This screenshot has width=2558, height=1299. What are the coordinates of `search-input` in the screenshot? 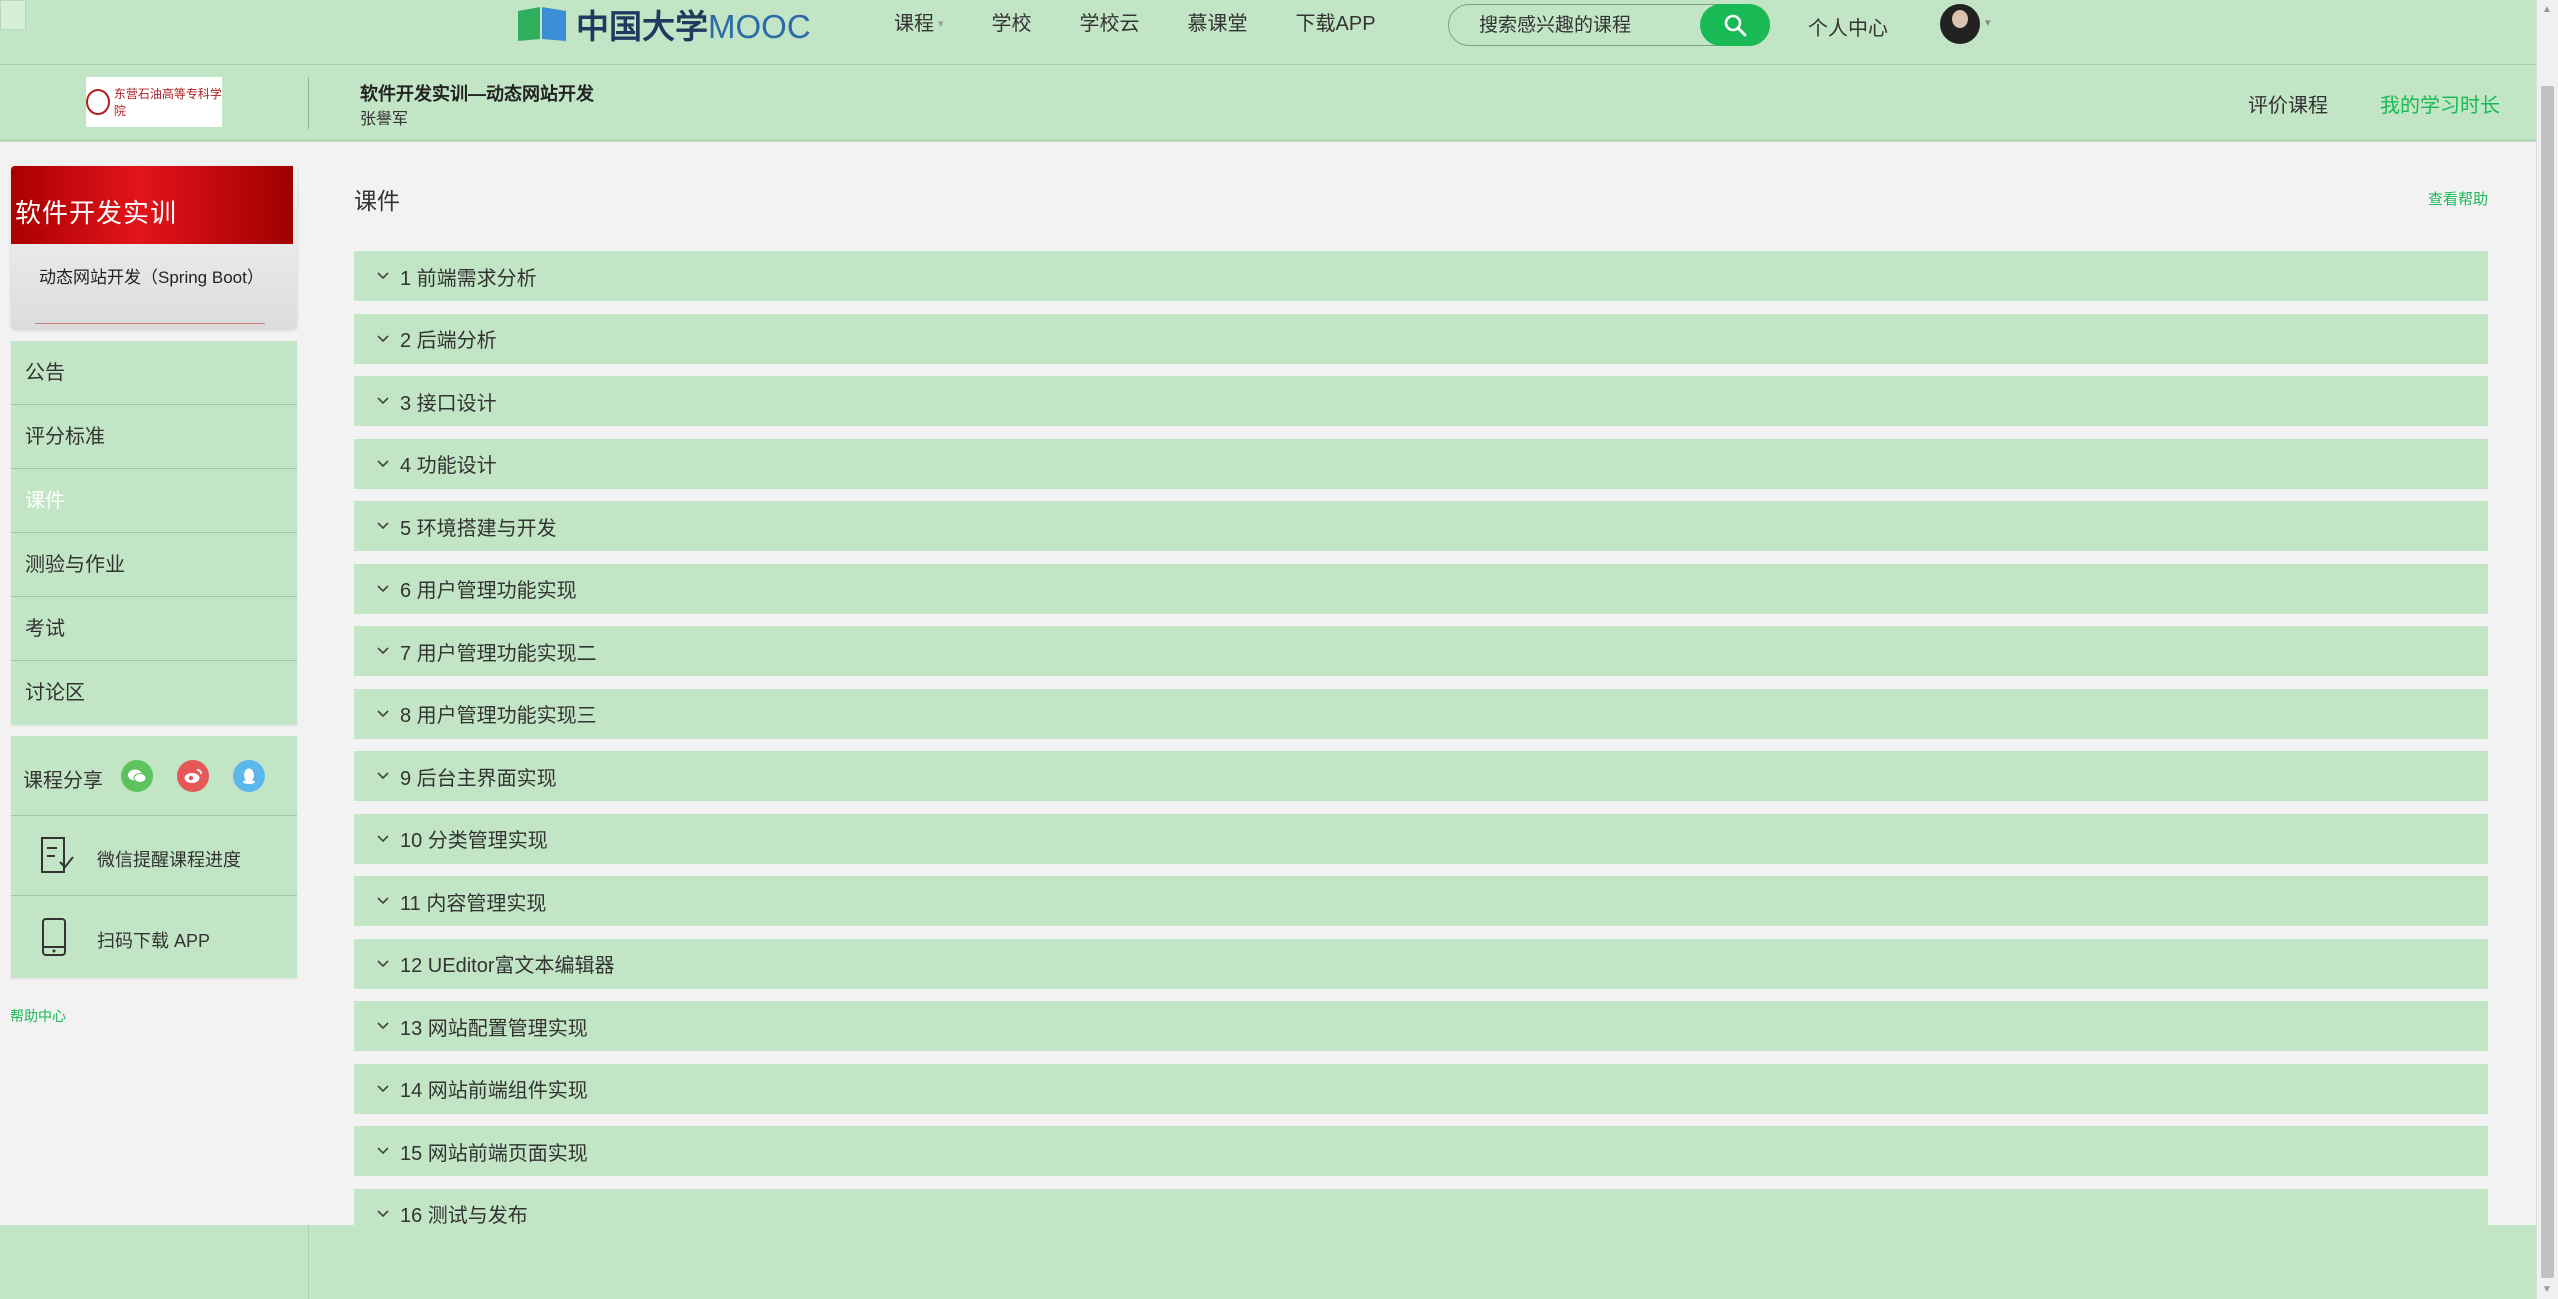 It's located at (1584, 26).